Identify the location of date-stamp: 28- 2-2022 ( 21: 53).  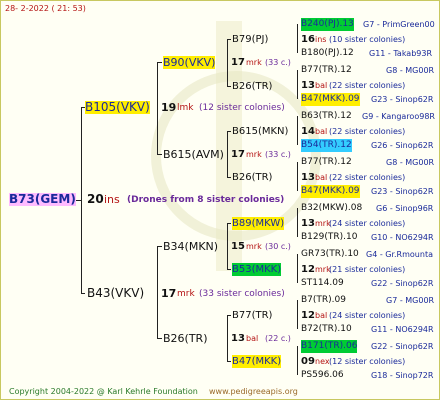
(45, 8).